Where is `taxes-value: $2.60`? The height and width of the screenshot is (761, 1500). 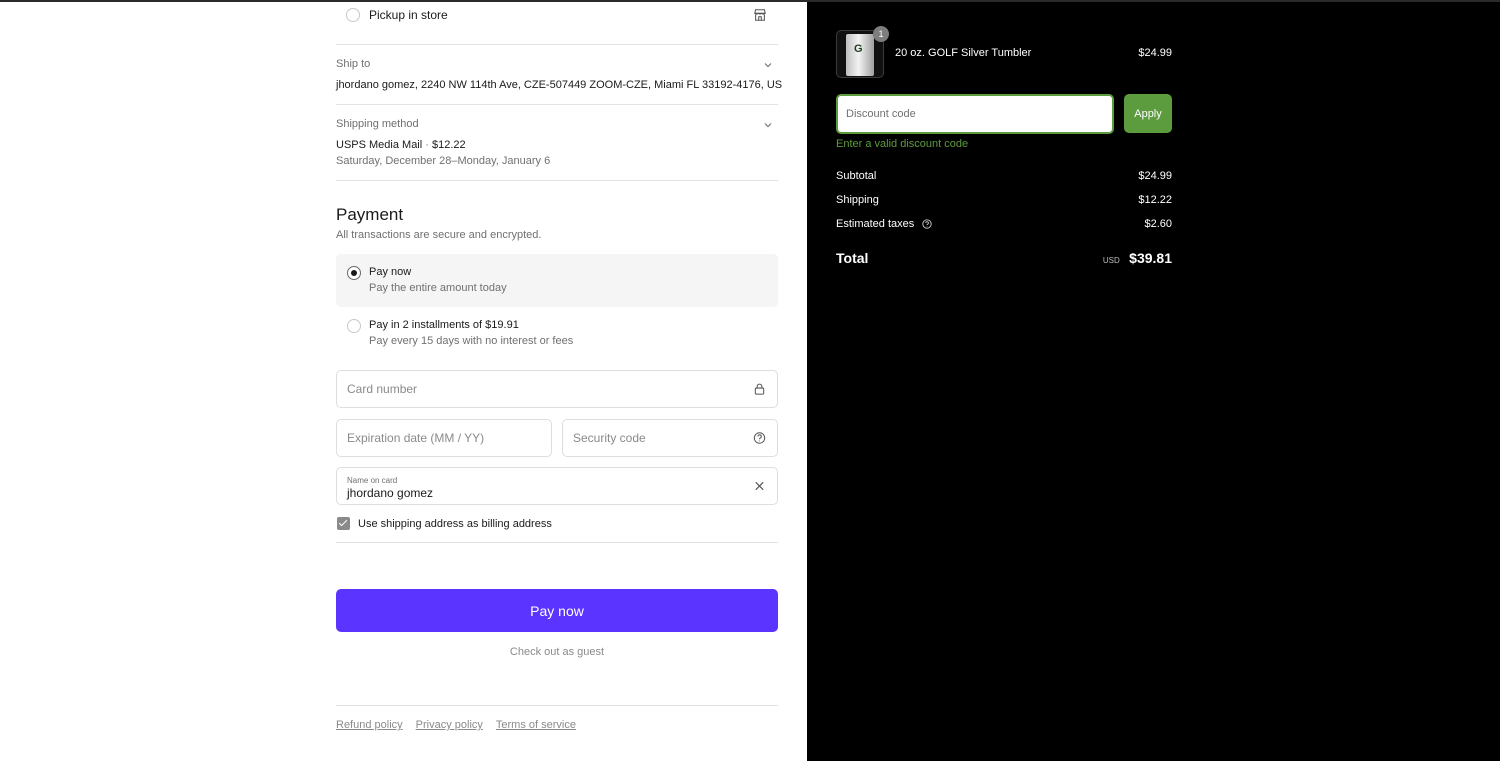
taxes-value: $2.60 is located at coordinates (1158, 224).